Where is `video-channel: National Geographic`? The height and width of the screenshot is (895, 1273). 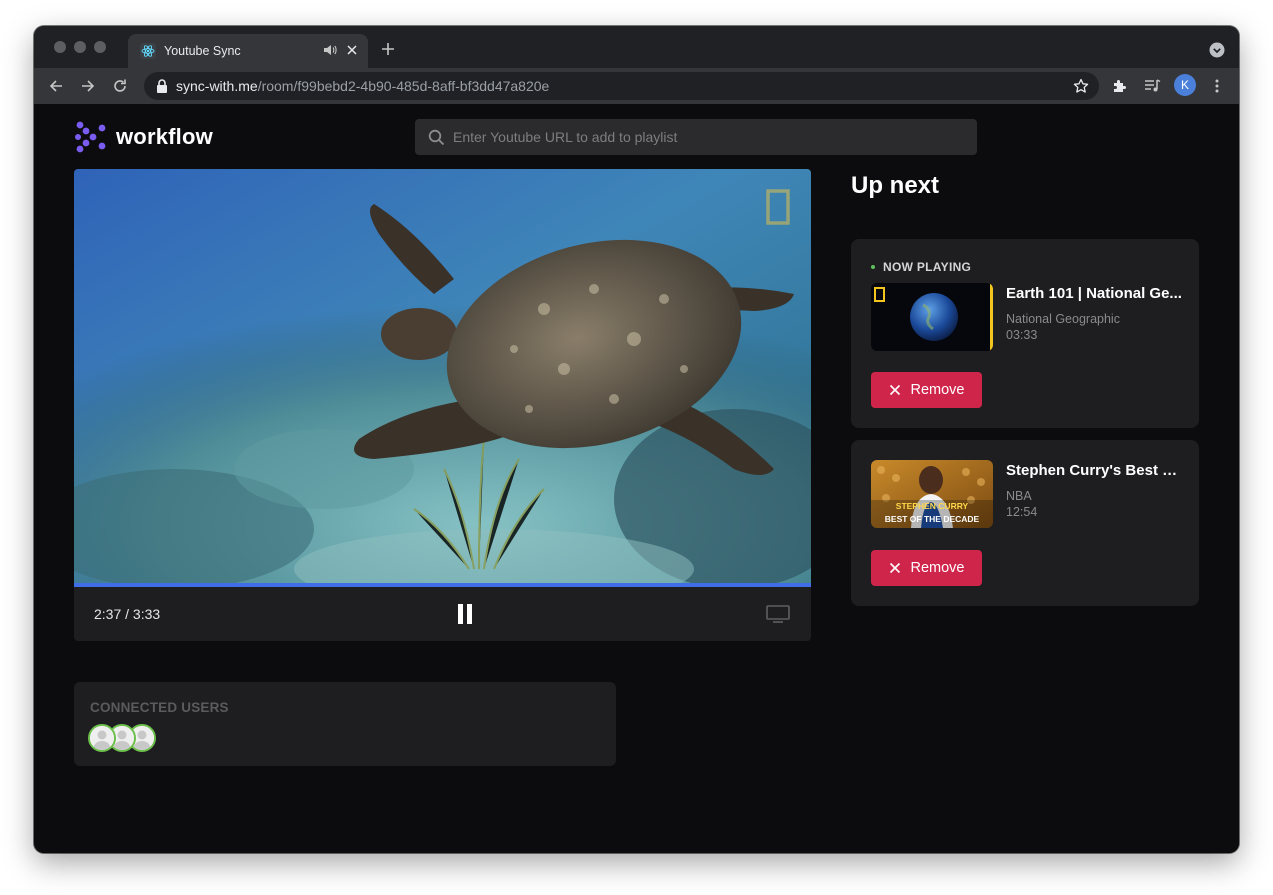
video-channel: National Geographic is located at coordinates (1063, 319).